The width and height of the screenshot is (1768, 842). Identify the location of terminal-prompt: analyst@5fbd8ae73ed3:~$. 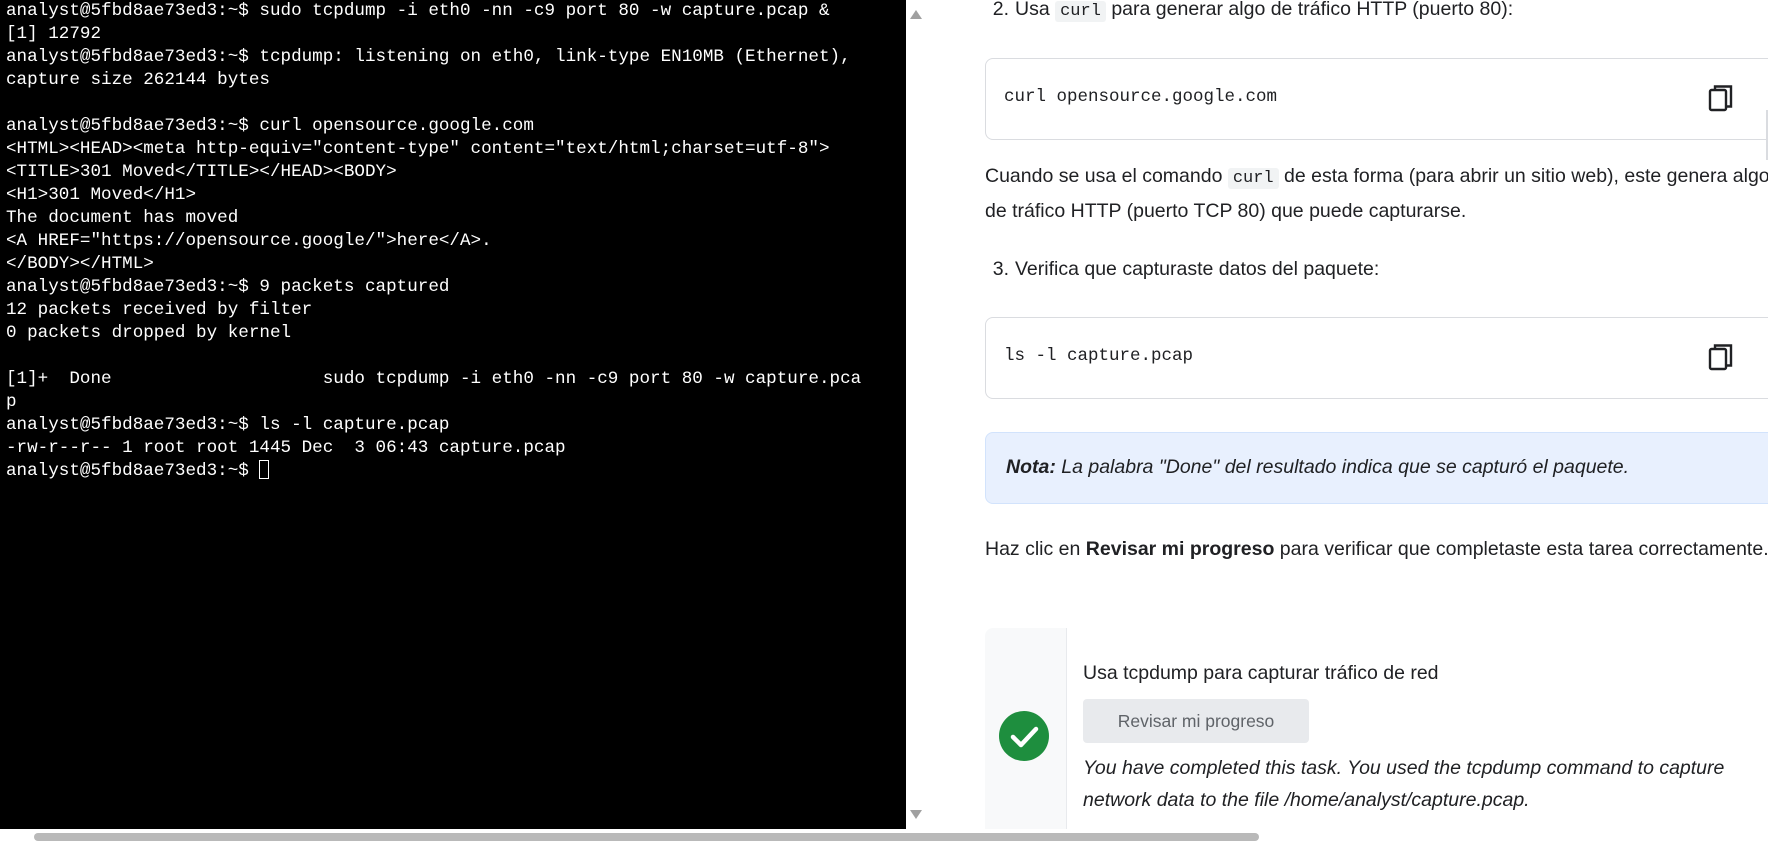
(133, 471).